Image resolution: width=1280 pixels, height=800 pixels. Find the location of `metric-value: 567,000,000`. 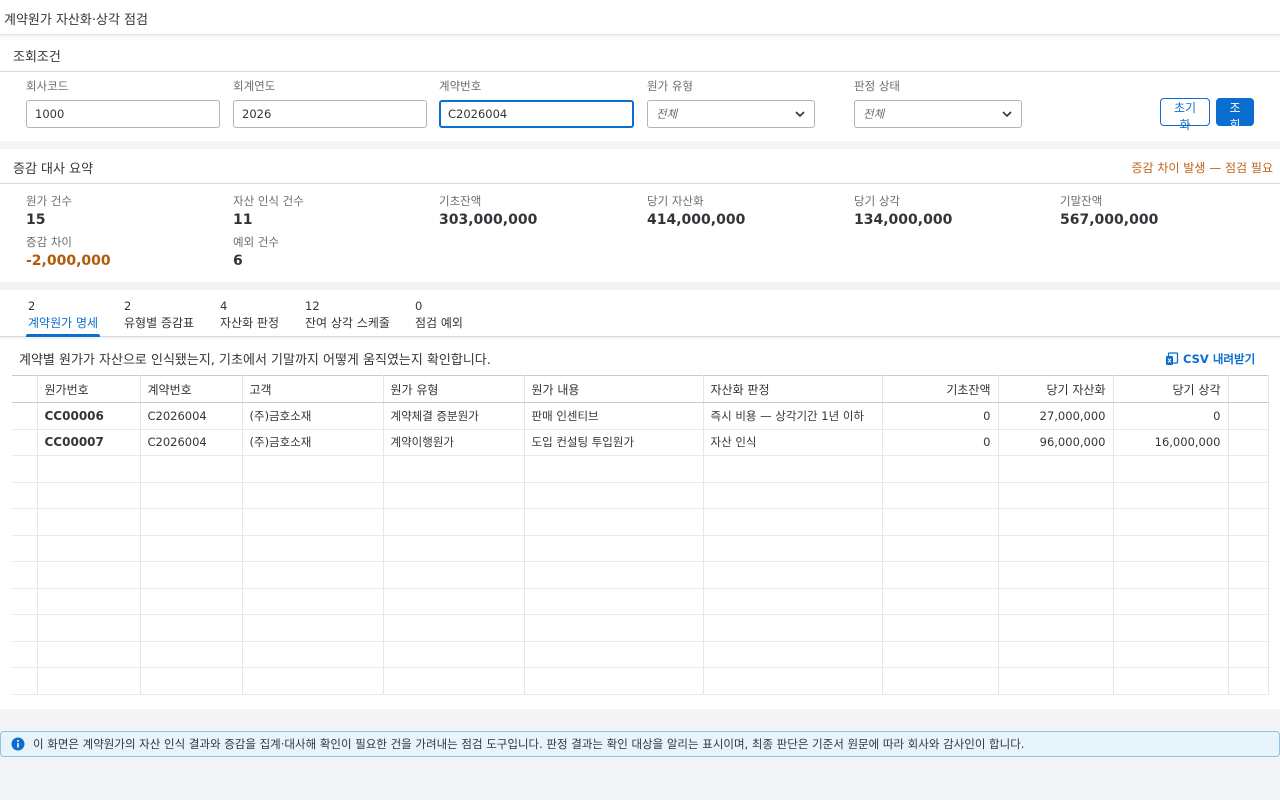

metric-value: 567,000,000 is located at coordinates (1109, 220).